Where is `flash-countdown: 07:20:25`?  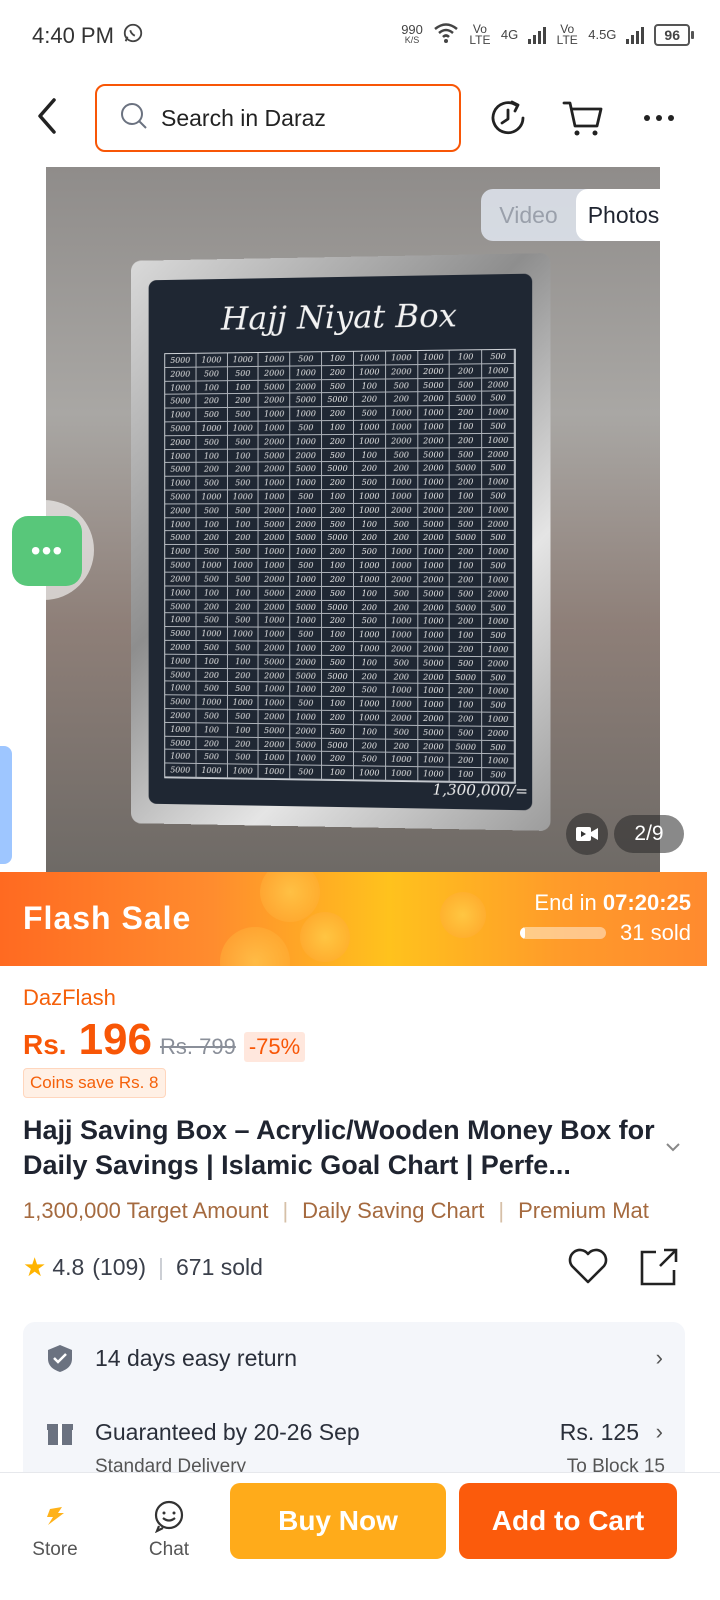
flash-countdown: 07:20:25 is located at coordinates (646, 902).